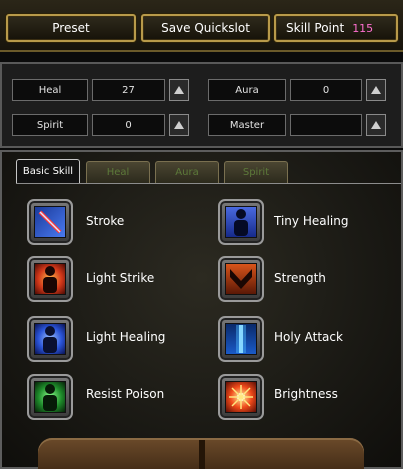 The width and height of the screenshot is (403, 469). What do you see at coordinates (247, 90) in the screenshot?
I see `aura-stat-label: Aura` at bounding box center [247, 90].